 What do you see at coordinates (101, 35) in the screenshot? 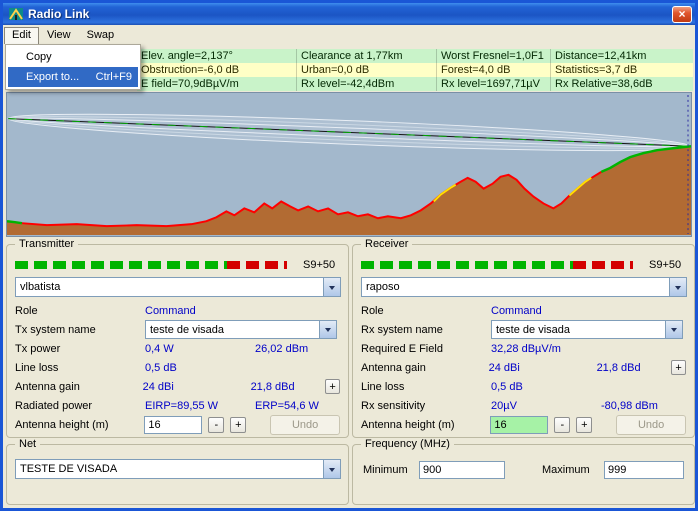
I see `menu-swap: Swap` at bounding box center [101, 35].